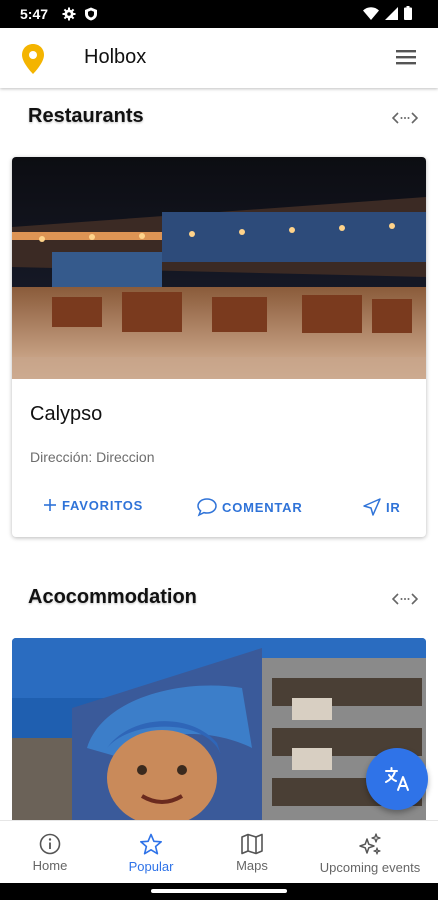  I want to click on plus-icon, so click(50, 505).